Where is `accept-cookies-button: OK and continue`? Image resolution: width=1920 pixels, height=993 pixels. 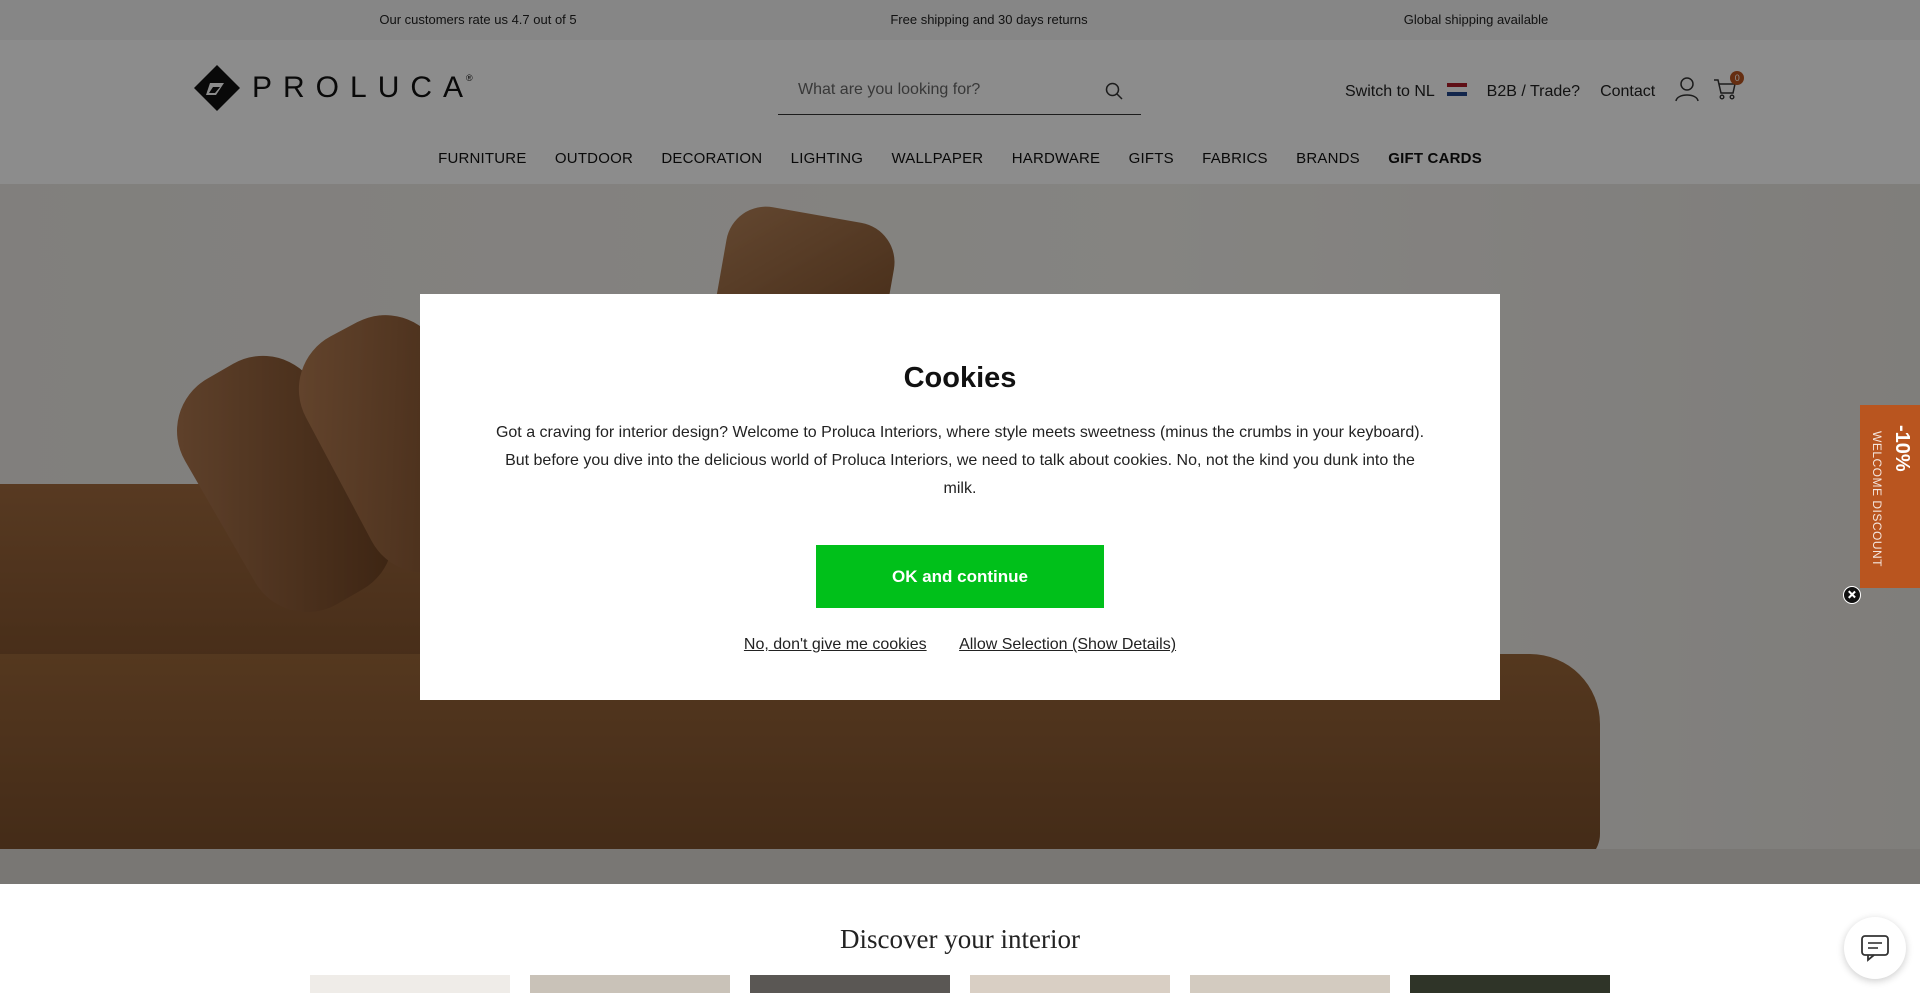
accept-cookies-button: OK and continue is located at coordinates (960, 576).